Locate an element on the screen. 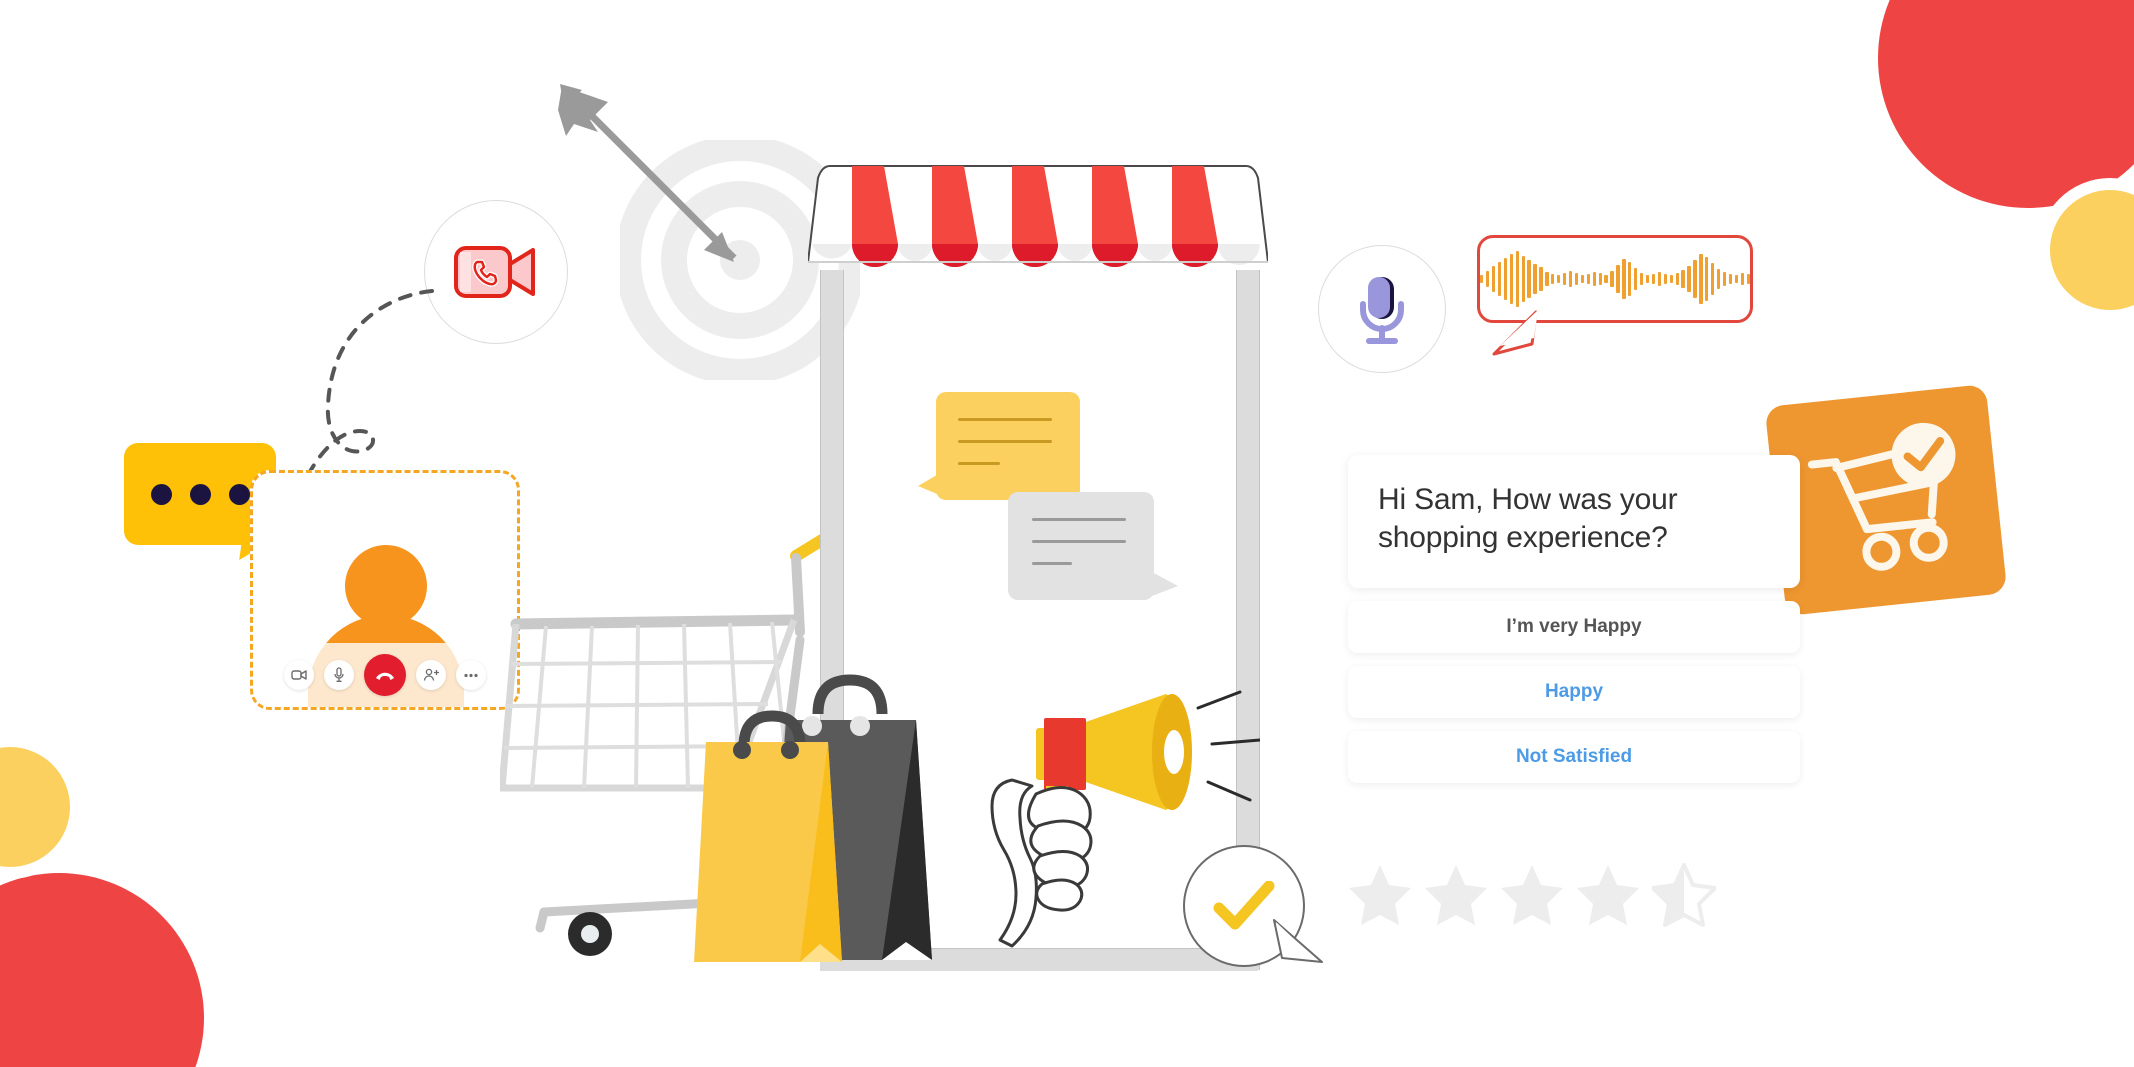  ellipsis-icon is located at coordinates (471, 675).